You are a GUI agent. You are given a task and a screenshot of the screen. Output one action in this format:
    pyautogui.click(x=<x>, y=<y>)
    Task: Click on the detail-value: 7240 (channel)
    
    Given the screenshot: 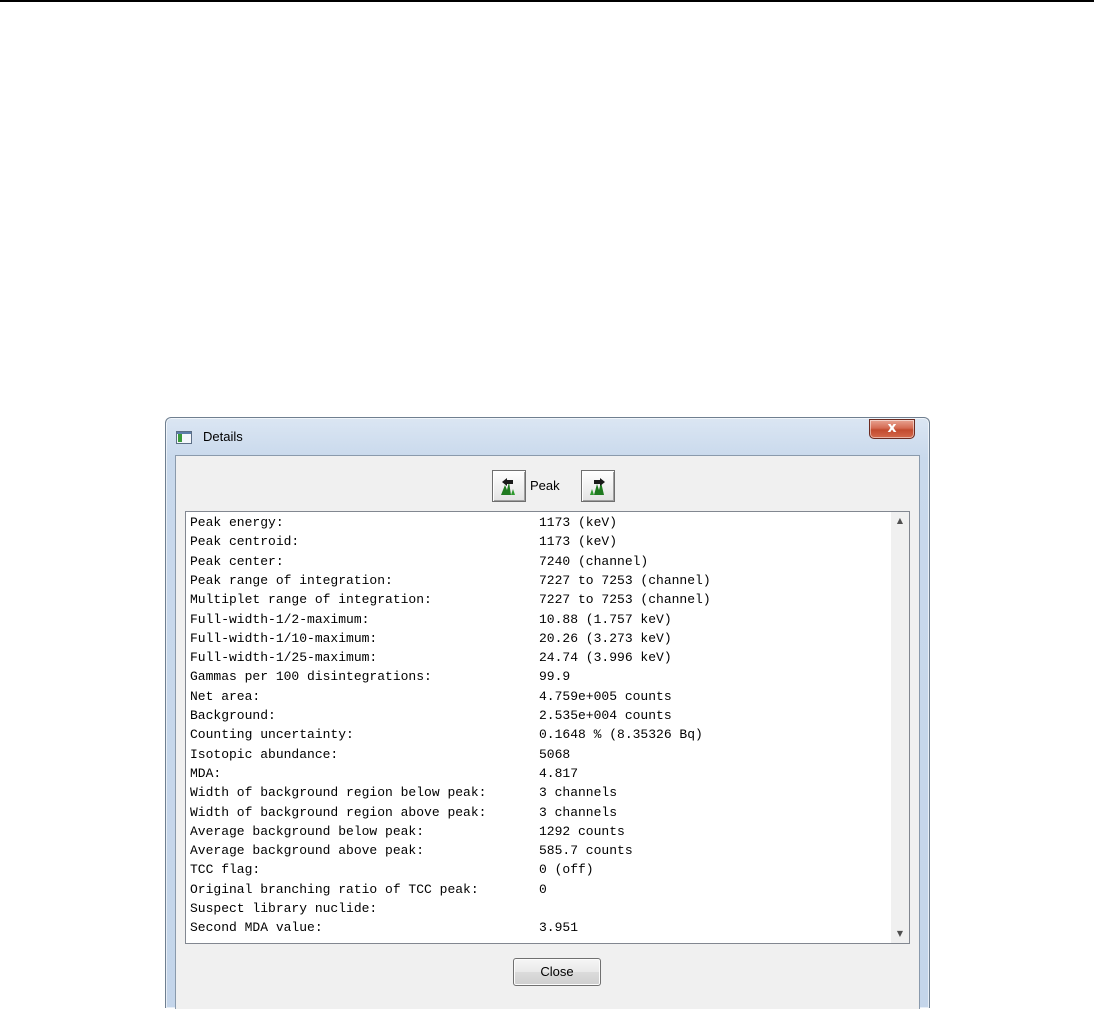 What is the action you would take?
    pyautogui.click(x=594, y=561)
    